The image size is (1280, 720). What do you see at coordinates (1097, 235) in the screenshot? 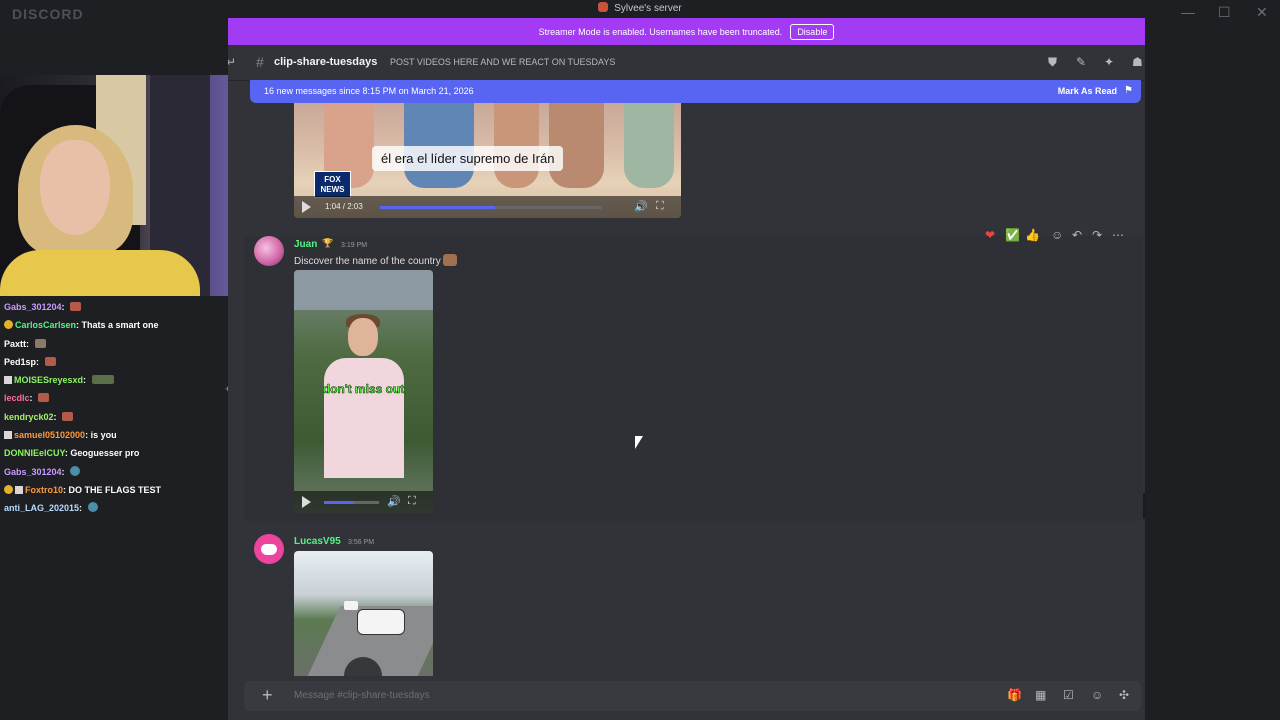
I see `forward-icon: ↷` at bounding box center [1097, 235].